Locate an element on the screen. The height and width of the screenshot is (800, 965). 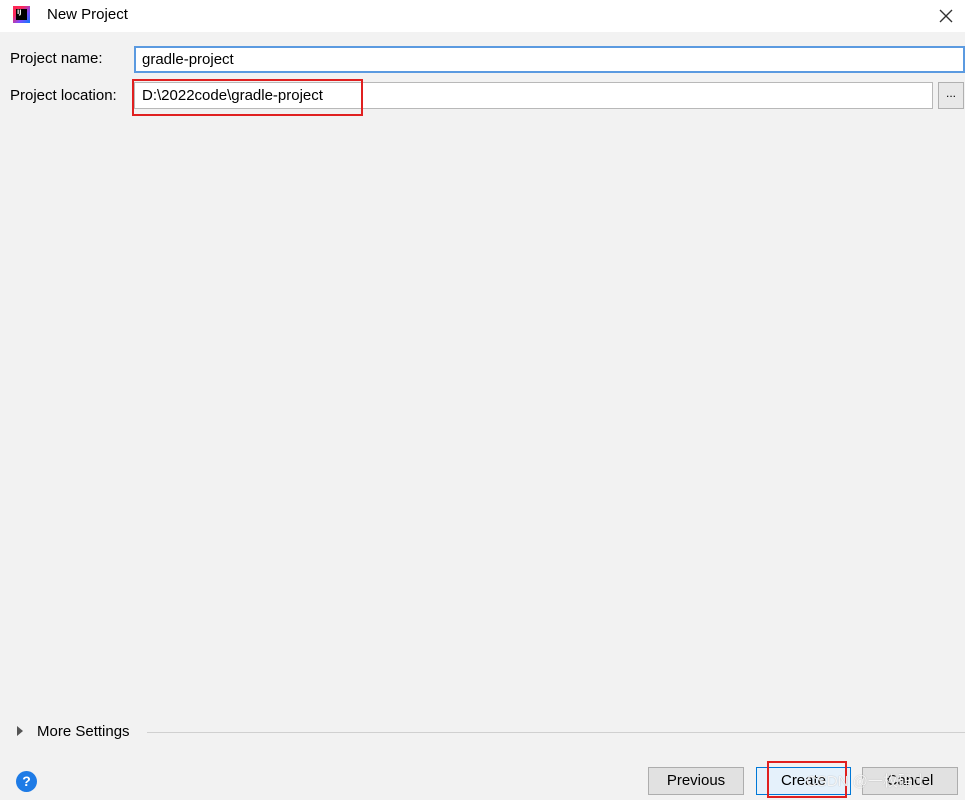
close-button is located at coordinates (946, 16).